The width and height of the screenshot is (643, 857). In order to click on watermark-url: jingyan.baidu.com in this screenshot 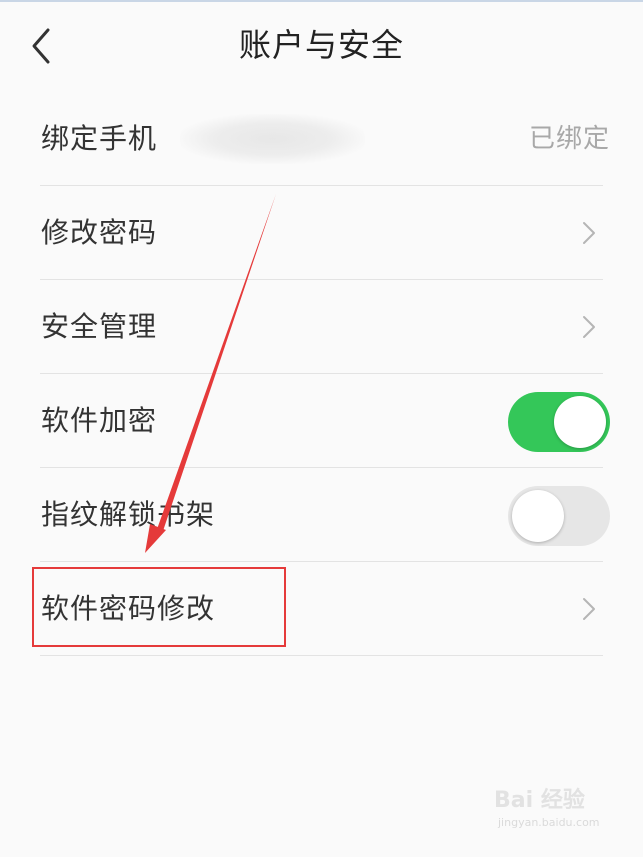, I will do `click(549, 822)`.